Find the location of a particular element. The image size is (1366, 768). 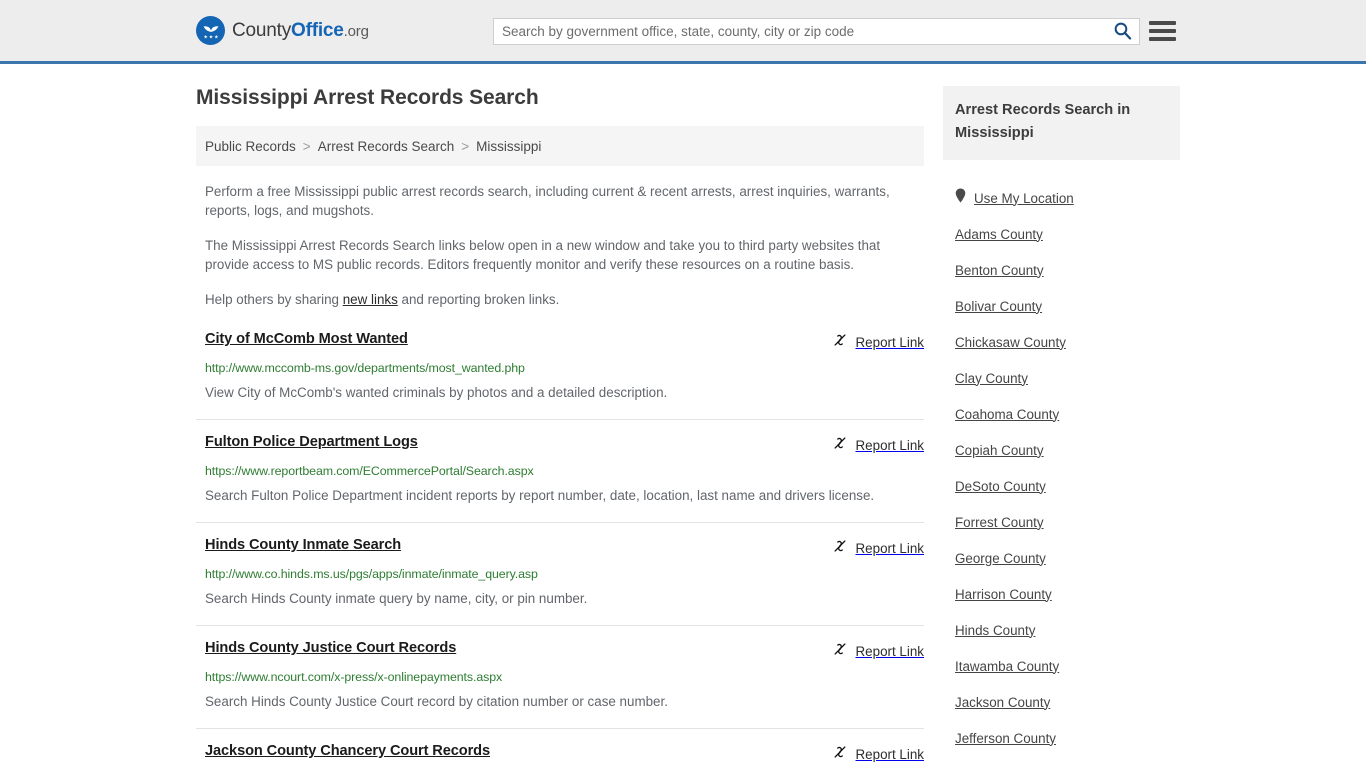

county-link: Clay County is located at coordinates (991, 378).